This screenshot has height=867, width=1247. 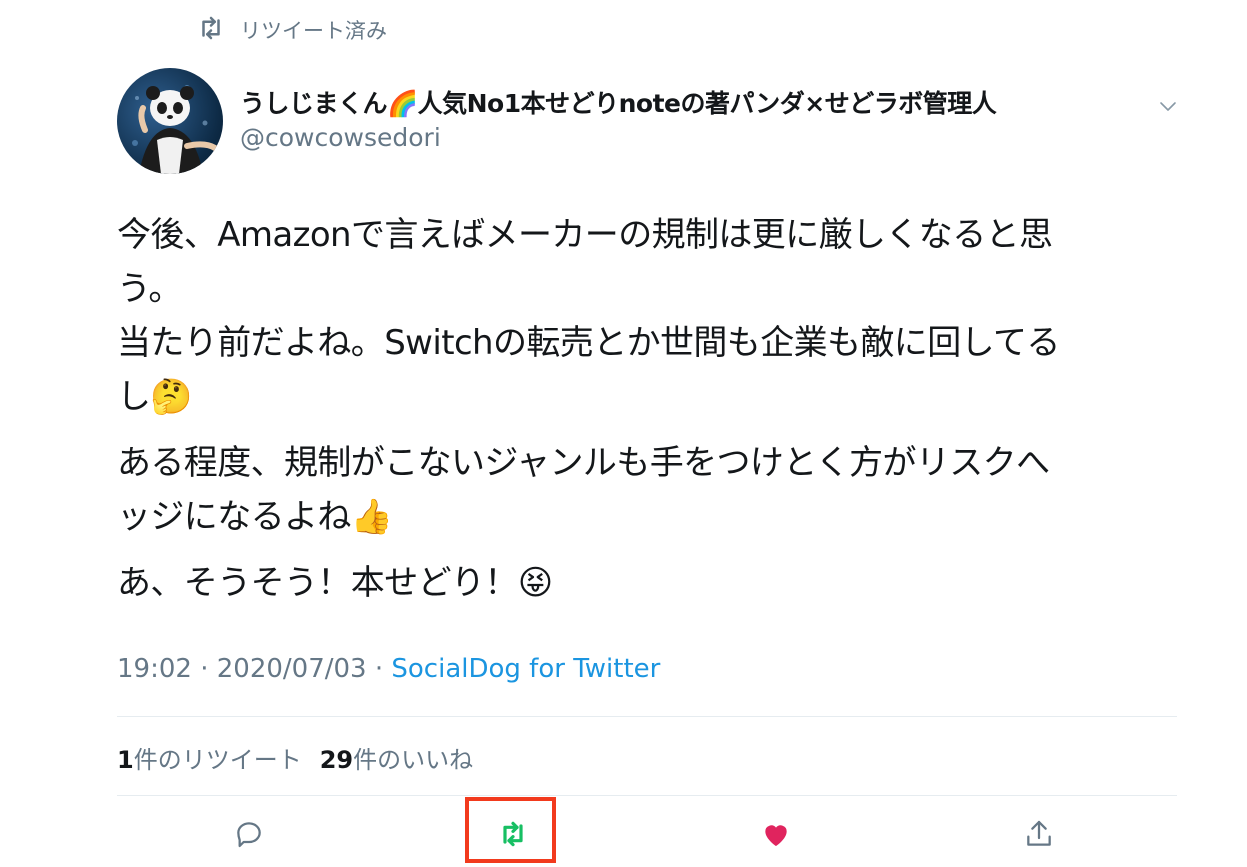 I want to click on retweet-button, so click(x=513, y=833).